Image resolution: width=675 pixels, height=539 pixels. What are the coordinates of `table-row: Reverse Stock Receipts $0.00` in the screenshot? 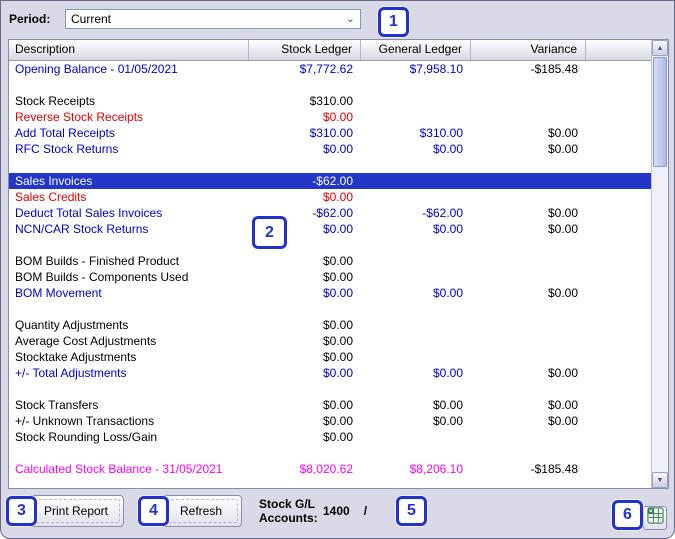 It's located at (330, 117).